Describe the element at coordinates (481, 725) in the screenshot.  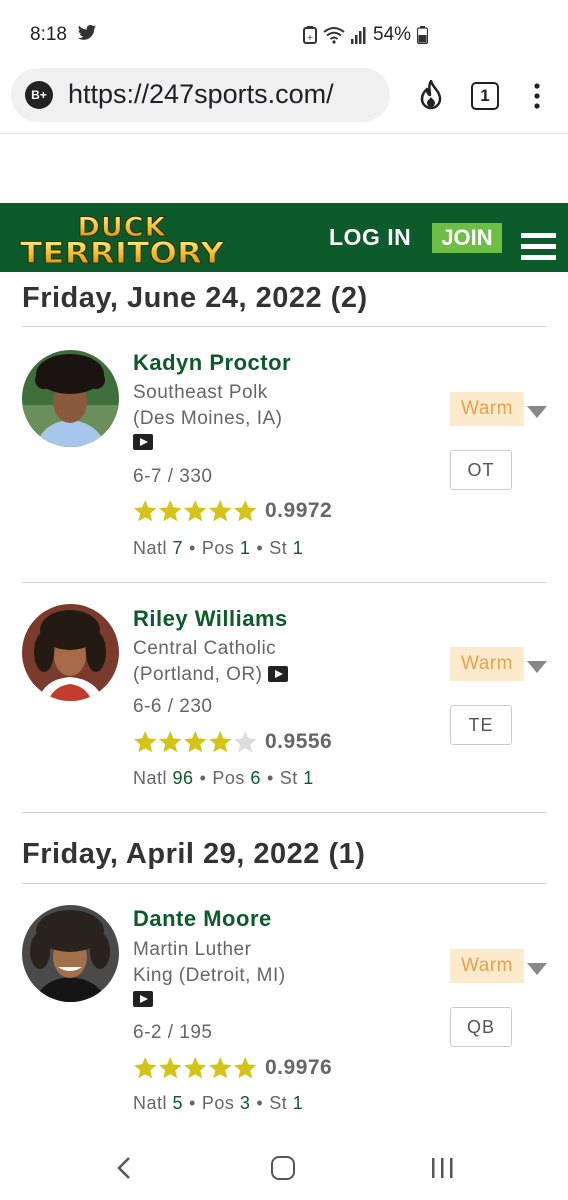
I see `position-badge: TE` at that location.